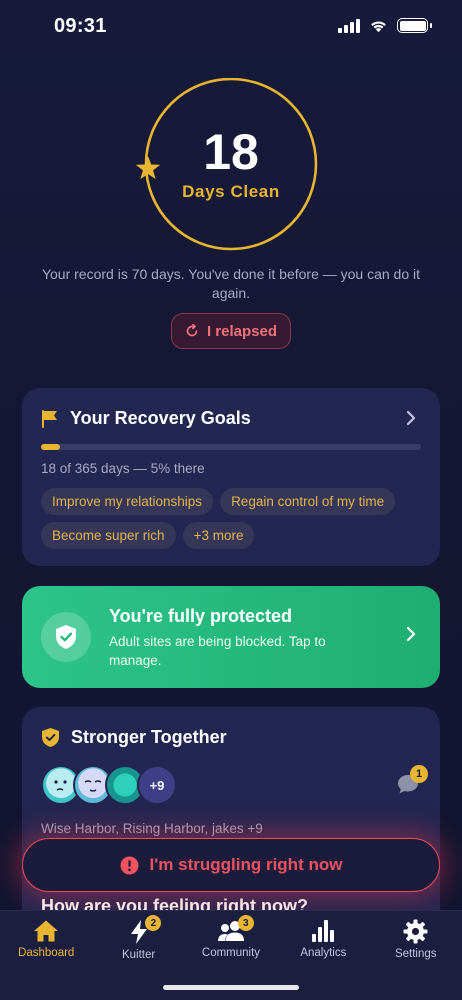  I want to click on more-goals-chip: +3 more, so click(218, 535).